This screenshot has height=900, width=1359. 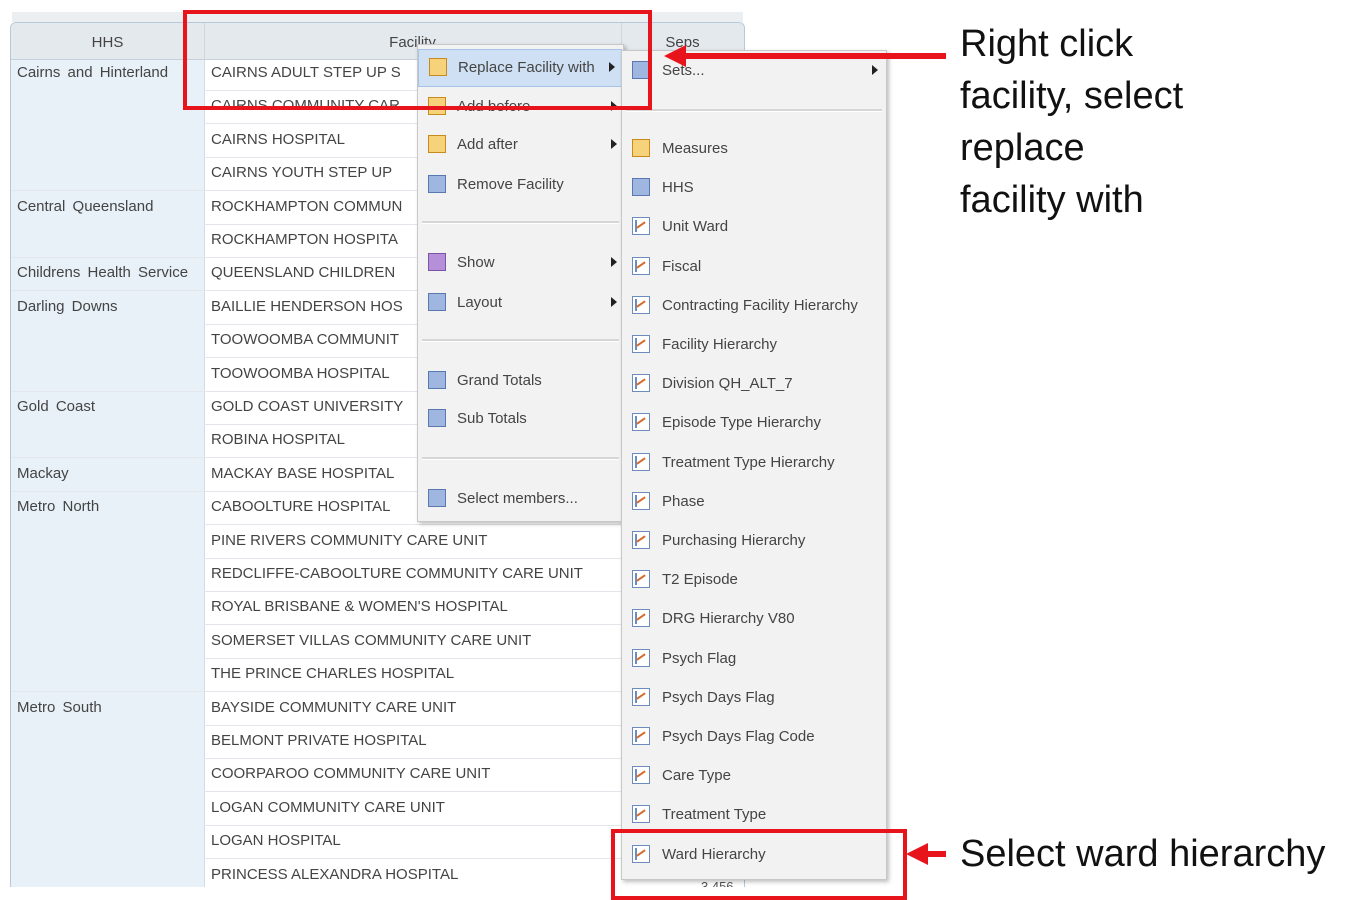 What do you see at coordinates (304, 241) in the screenshot?
I see `facility-cell: ROCKHAMPTON HOSPITA` at bounding box center [304, 241].